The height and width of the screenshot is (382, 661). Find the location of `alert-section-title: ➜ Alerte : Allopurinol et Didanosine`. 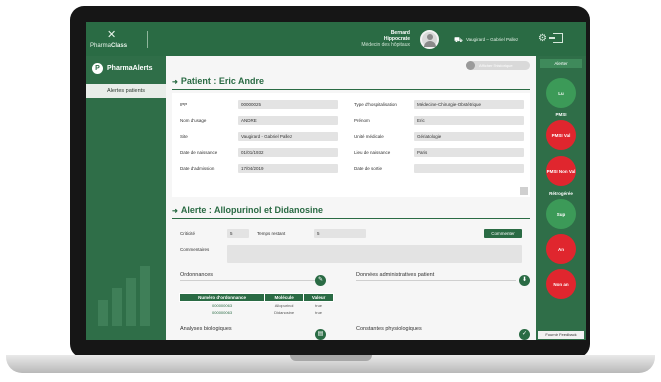

alert-section-title: ➜ Alerte : Allopurinol et Didanosine is located at coordinates (247, 210).